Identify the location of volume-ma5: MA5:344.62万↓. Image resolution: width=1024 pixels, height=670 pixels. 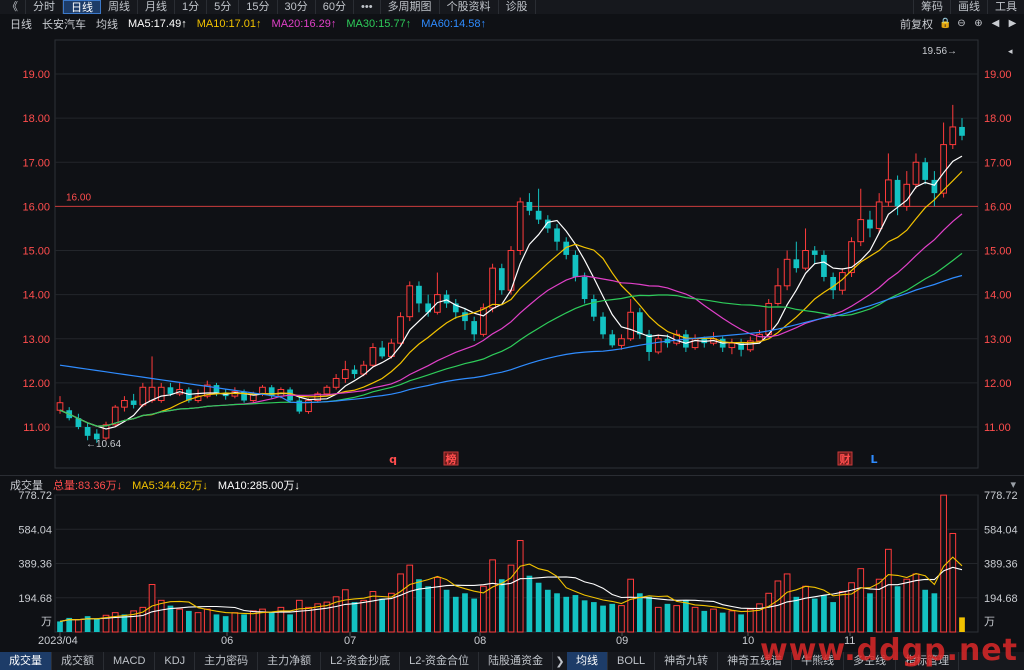
(170, 485).